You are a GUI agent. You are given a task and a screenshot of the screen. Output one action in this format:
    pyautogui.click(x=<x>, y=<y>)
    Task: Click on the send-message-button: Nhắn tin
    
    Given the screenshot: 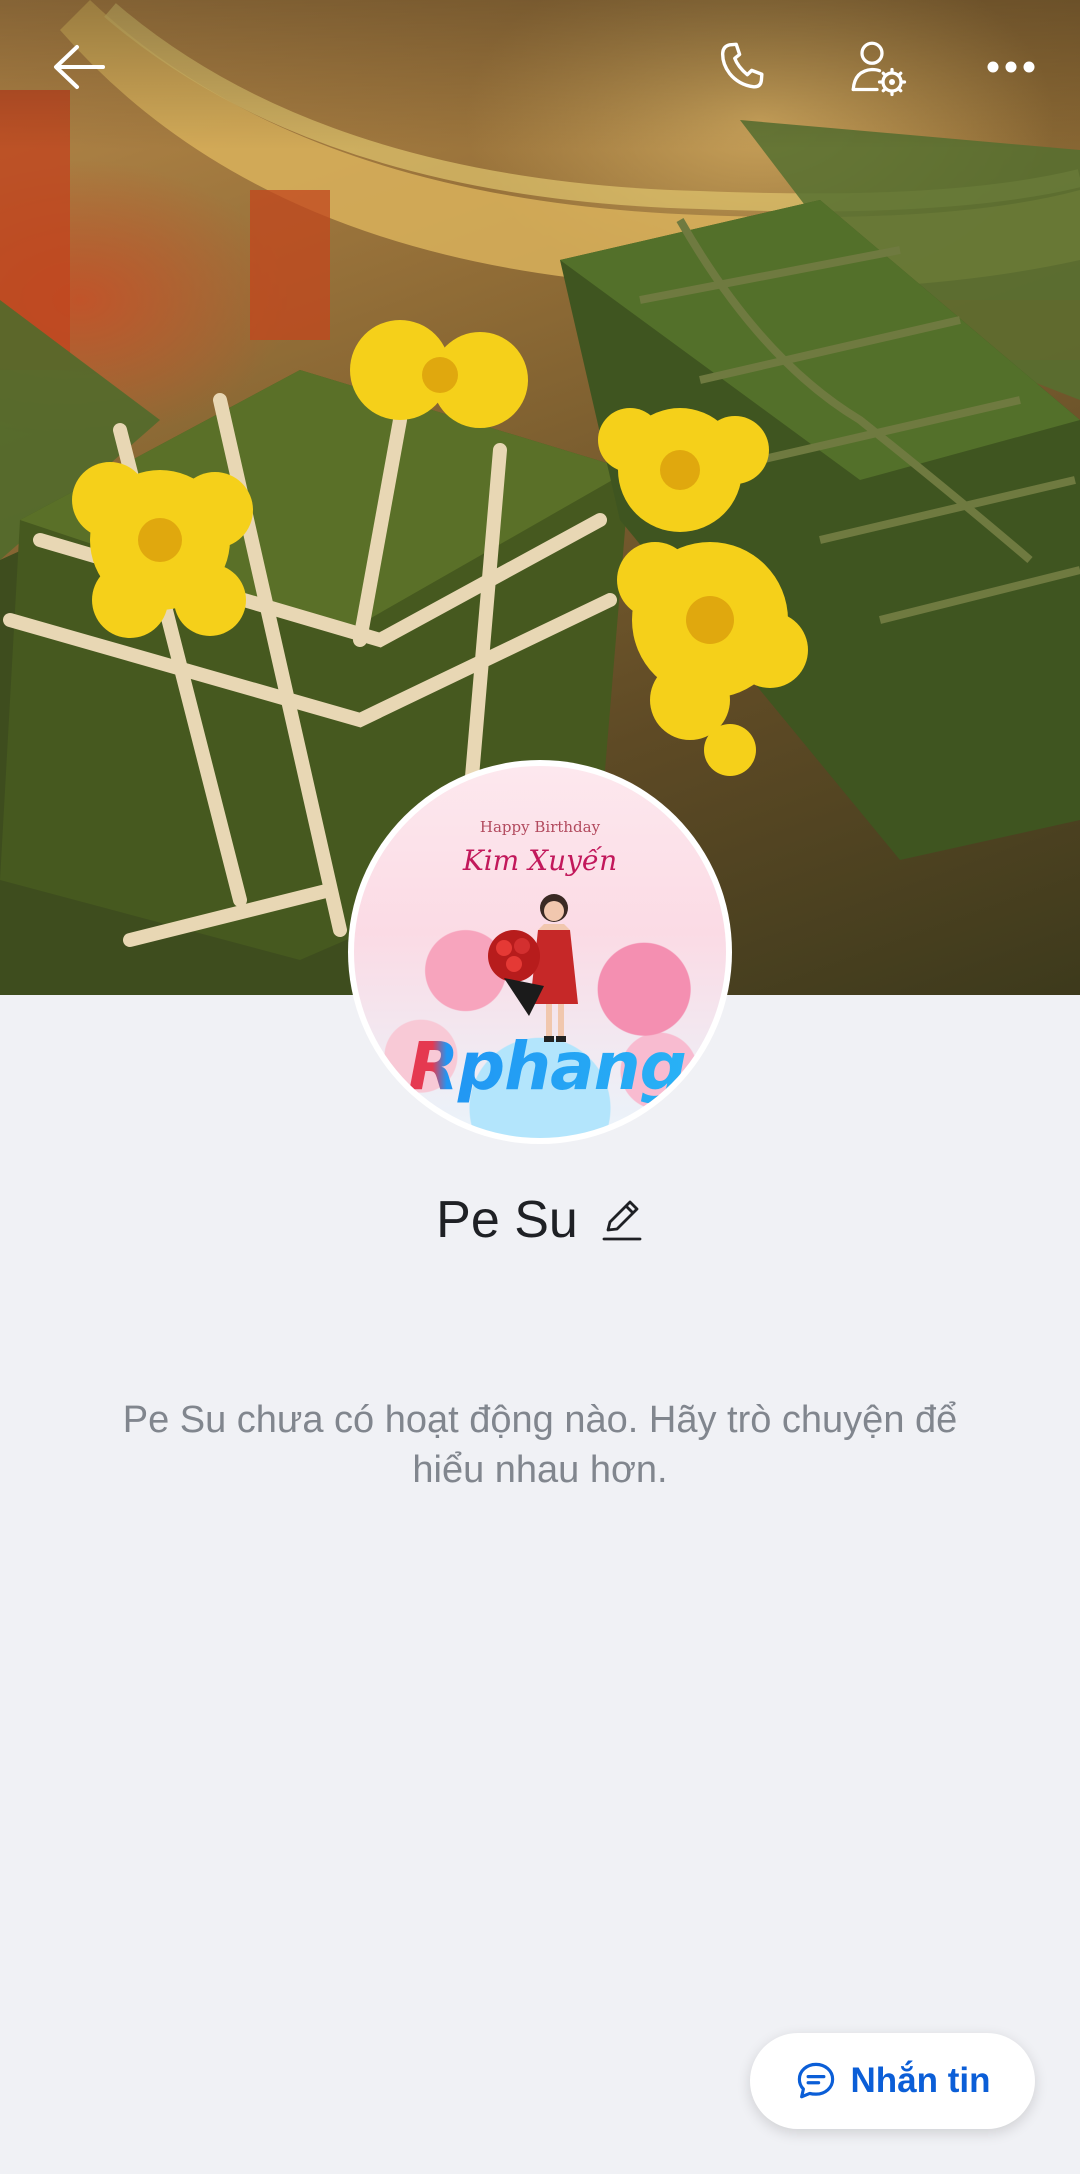 What is the action you would take?
    pyautogui.click(x=892, y=2081)
    